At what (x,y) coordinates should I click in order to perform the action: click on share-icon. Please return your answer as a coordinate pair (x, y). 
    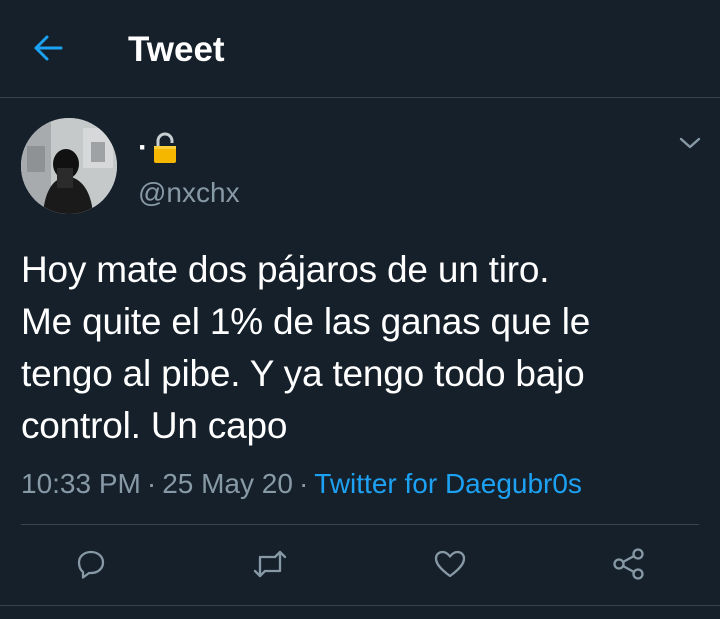
    Looking at the image, I should click on (629, 566).